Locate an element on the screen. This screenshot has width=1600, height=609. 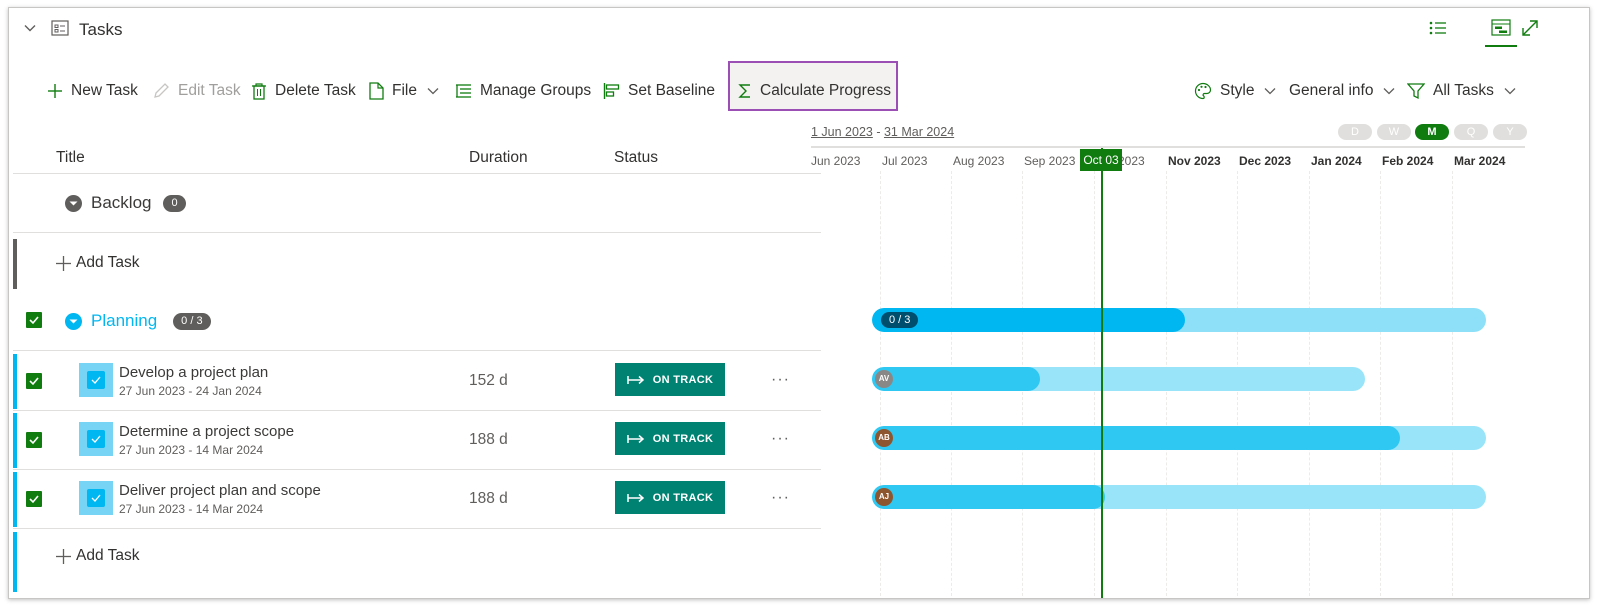
scale-button-w: W is located at coordinates (1394, 132).